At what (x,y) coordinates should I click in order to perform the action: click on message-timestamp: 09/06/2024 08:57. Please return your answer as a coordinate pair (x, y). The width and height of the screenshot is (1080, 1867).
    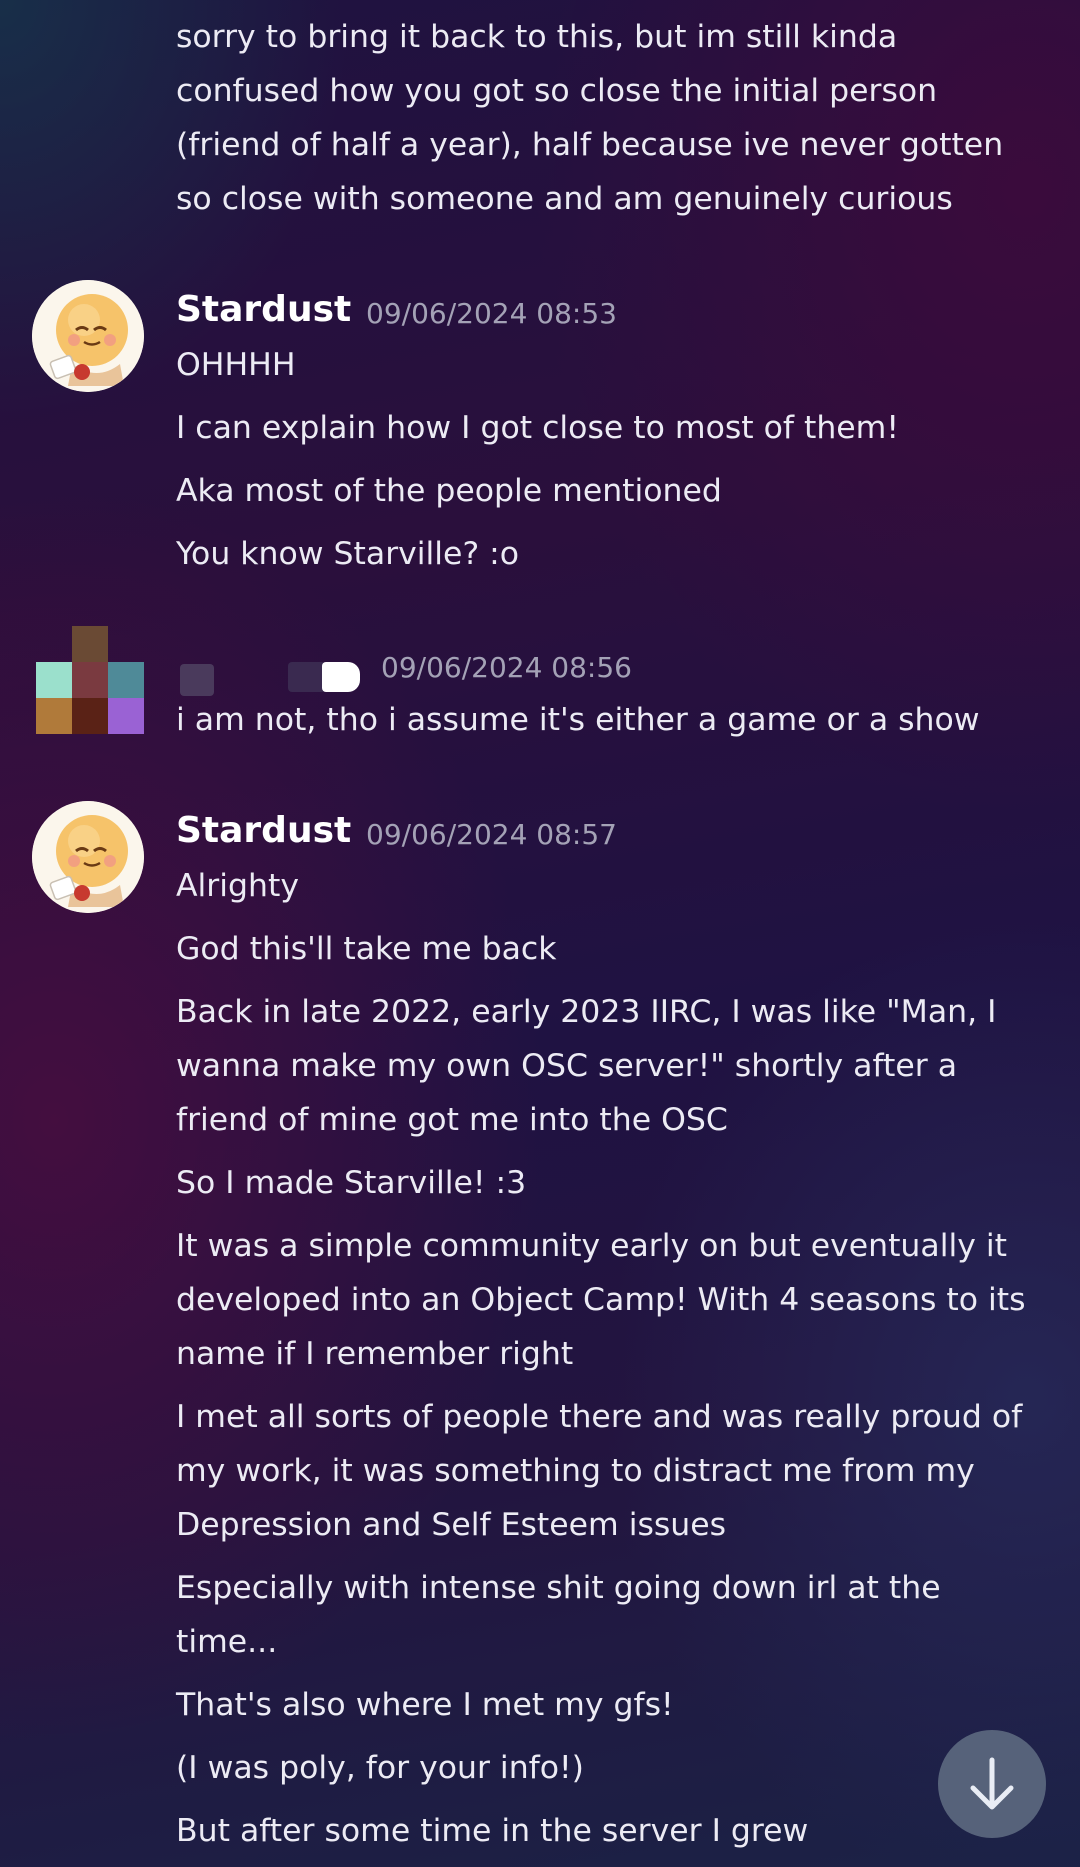
    Looking at the image, I should click on (491, 834).